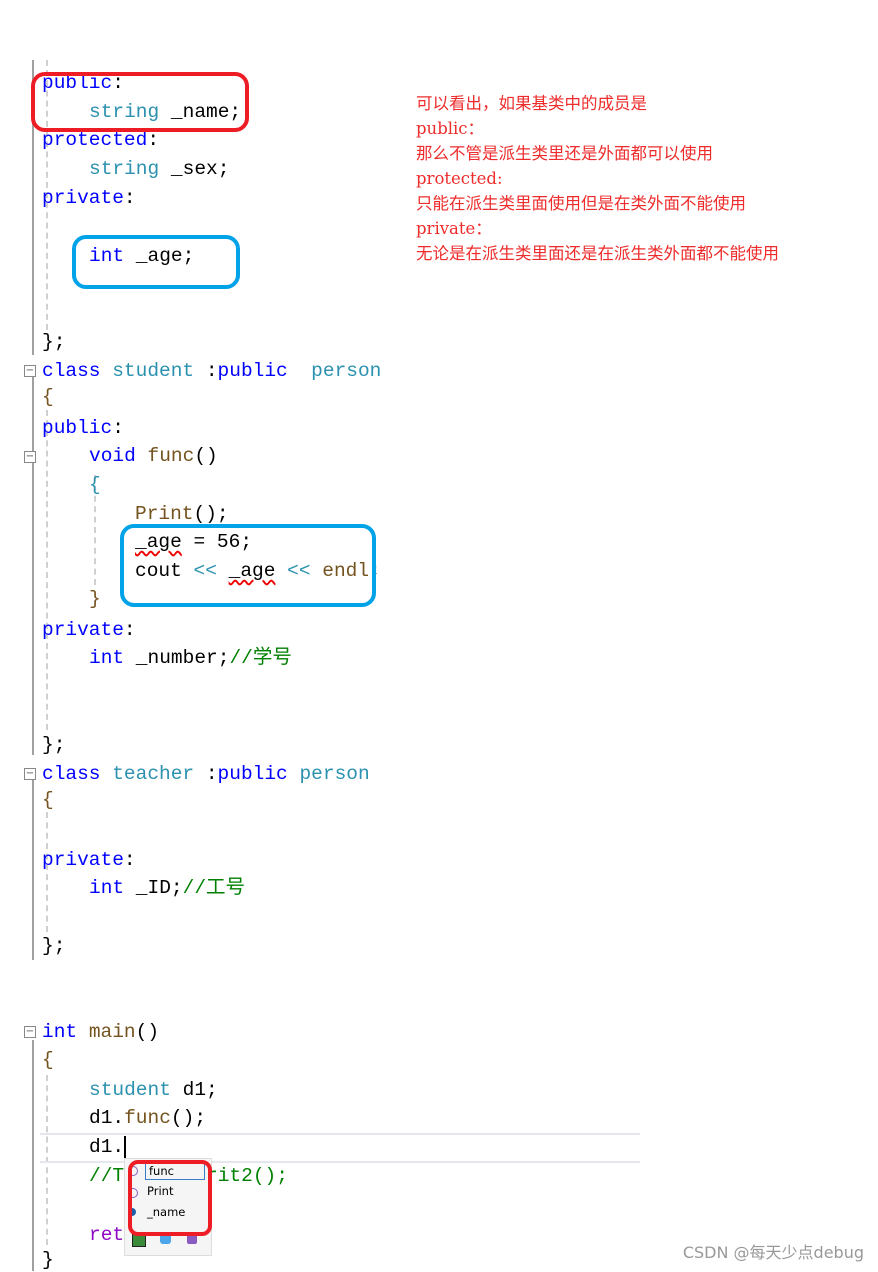  I want to click on annotation-line: 只能在派生类里面使用但是在类外面不能使用, so click(581, 203).